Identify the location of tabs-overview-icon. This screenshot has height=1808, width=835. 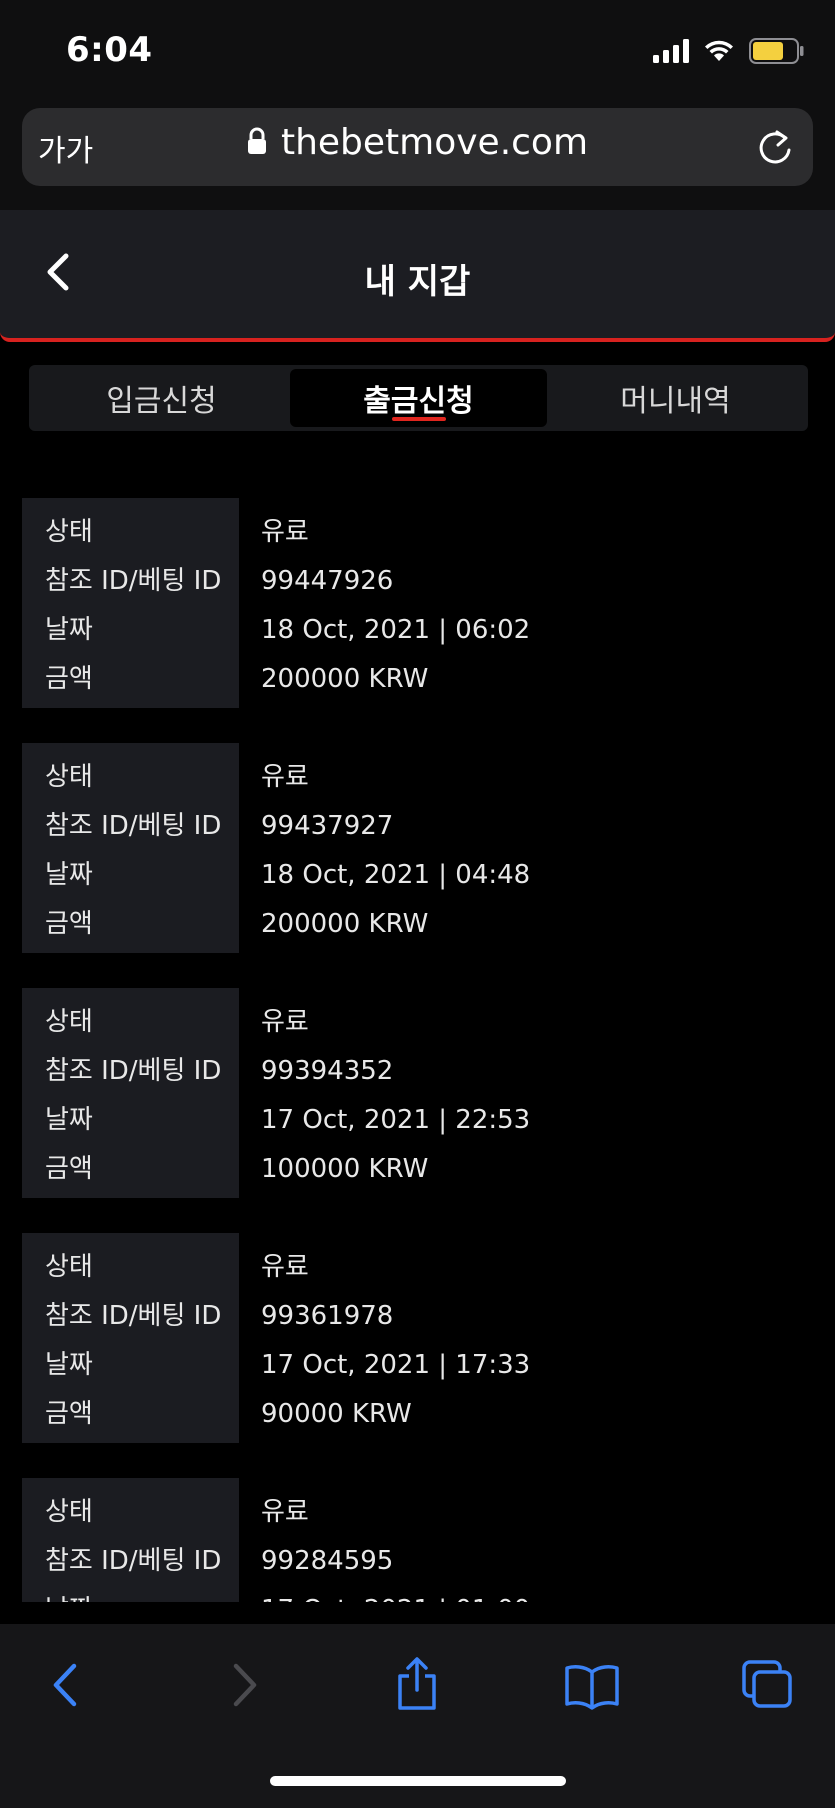
(767, 1686).